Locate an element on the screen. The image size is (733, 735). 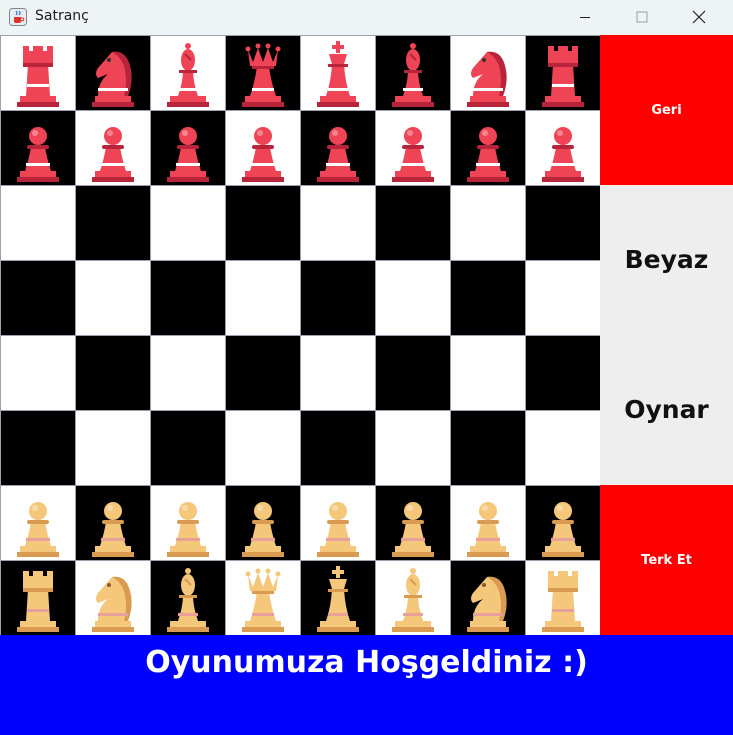
red-queen-icon is located at coordinates (263, 73).